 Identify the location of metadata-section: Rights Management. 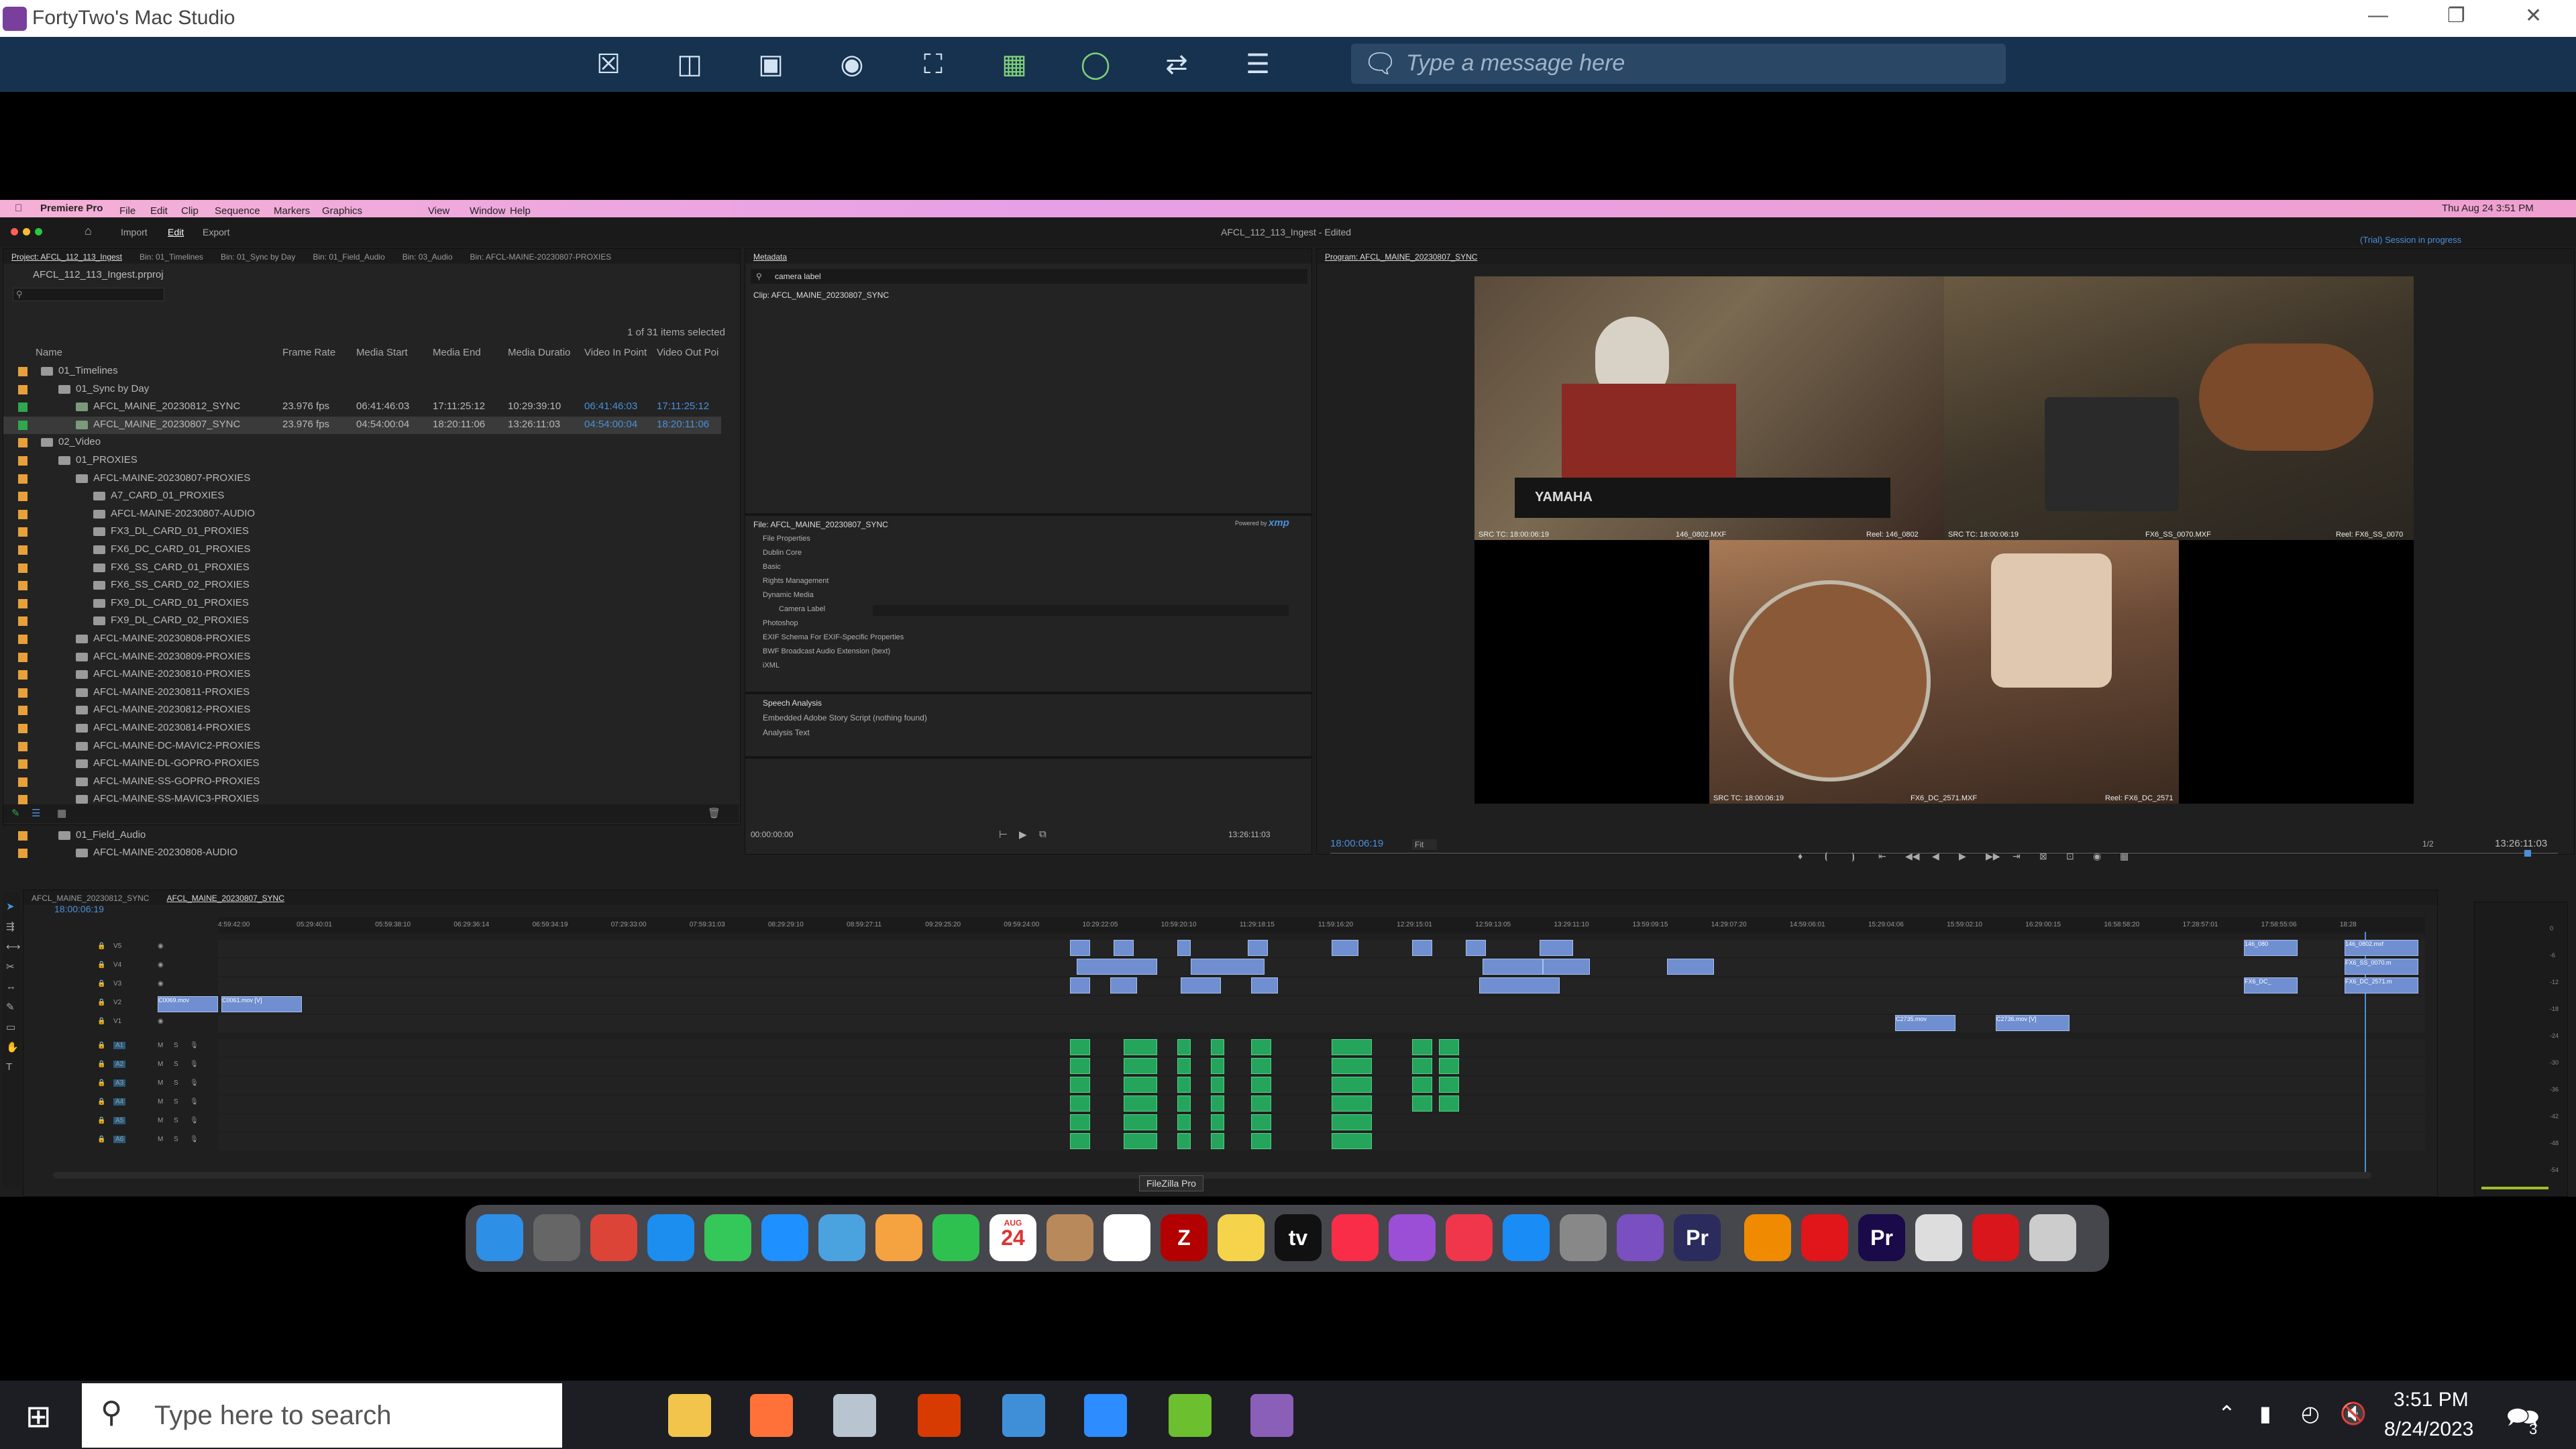
(795, 581).